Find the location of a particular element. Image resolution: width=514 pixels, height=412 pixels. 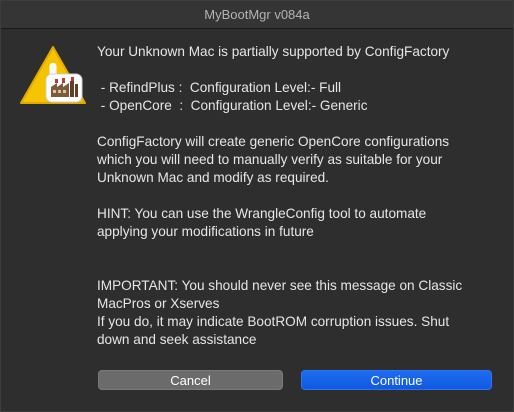

message-line: applying your modifications in future is located at coordinates (205, 231).